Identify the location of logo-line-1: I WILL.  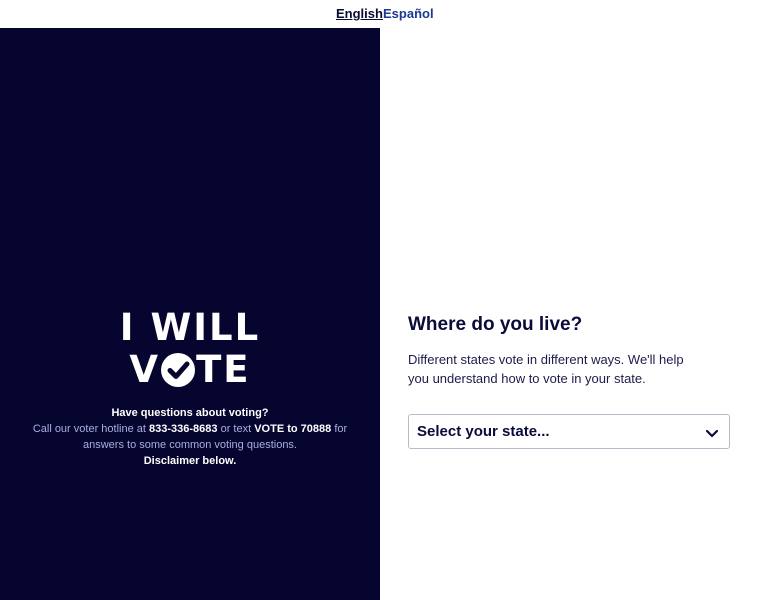
(190, 327).